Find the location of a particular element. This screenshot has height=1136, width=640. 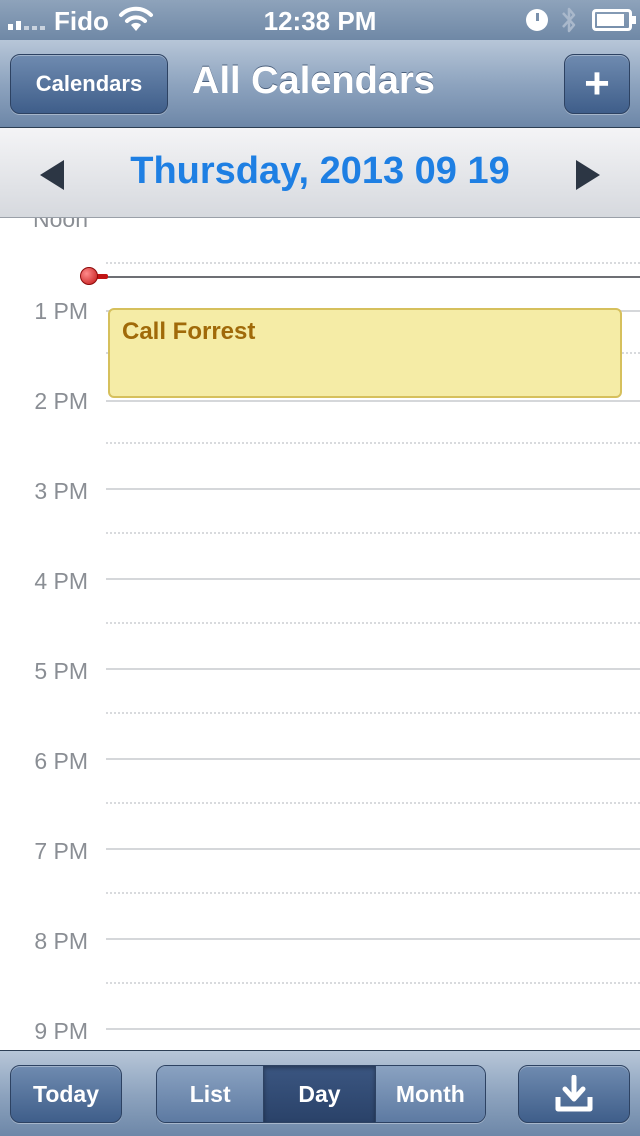

event-title: Call Forrest is located at coordinates (189, 331).